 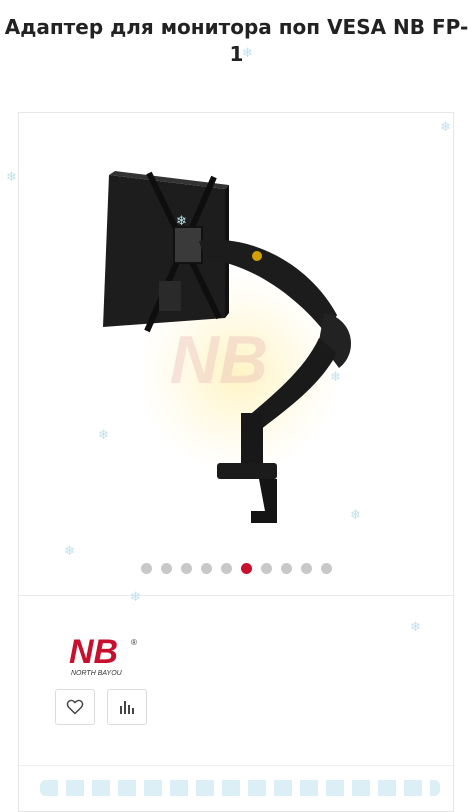 I want to click on product-actions, so click(x=101, y=707).